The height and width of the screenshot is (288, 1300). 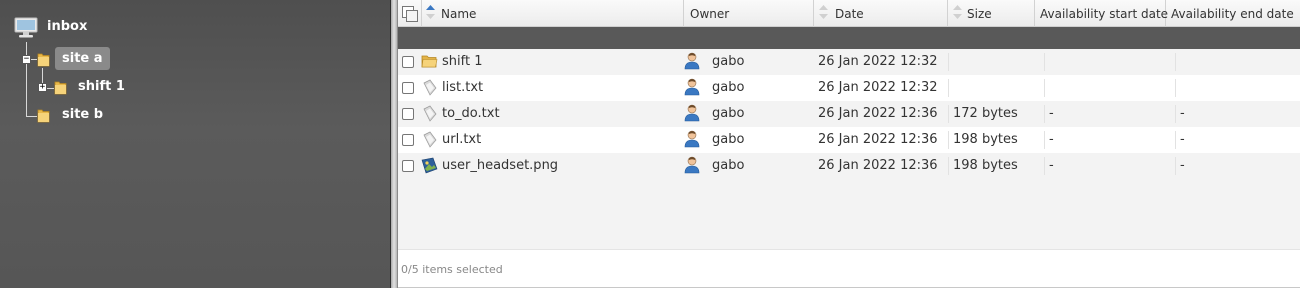 What do you see at coordinates (31, 116) in the screenshot?
I see `tree-connector` at bounding box center [31, 116].